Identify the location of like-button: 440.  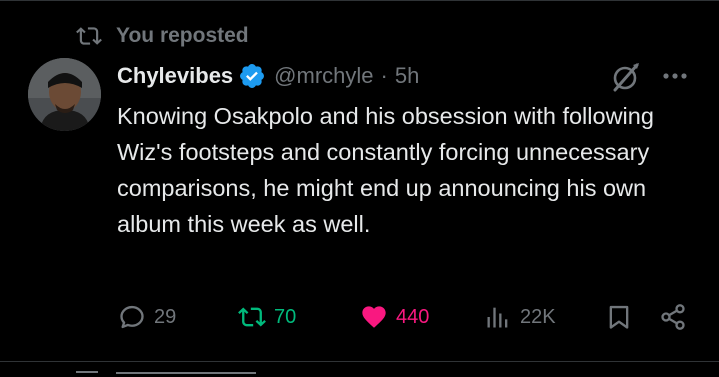
(394, 317).